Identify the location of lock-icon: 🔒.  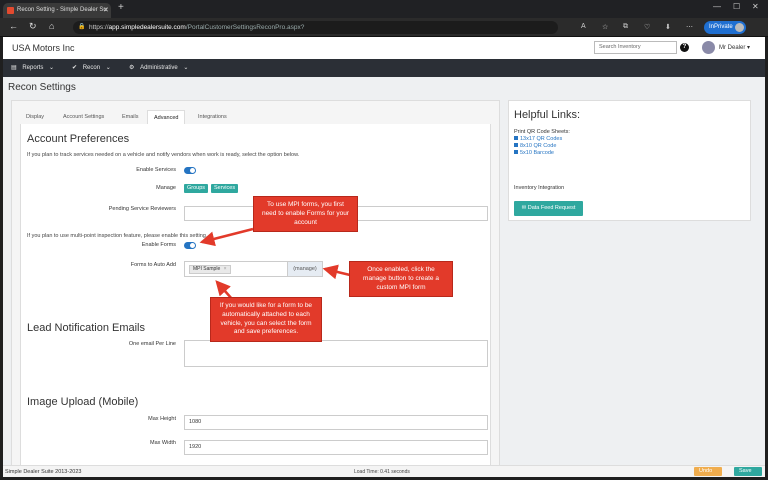
(82, 27).